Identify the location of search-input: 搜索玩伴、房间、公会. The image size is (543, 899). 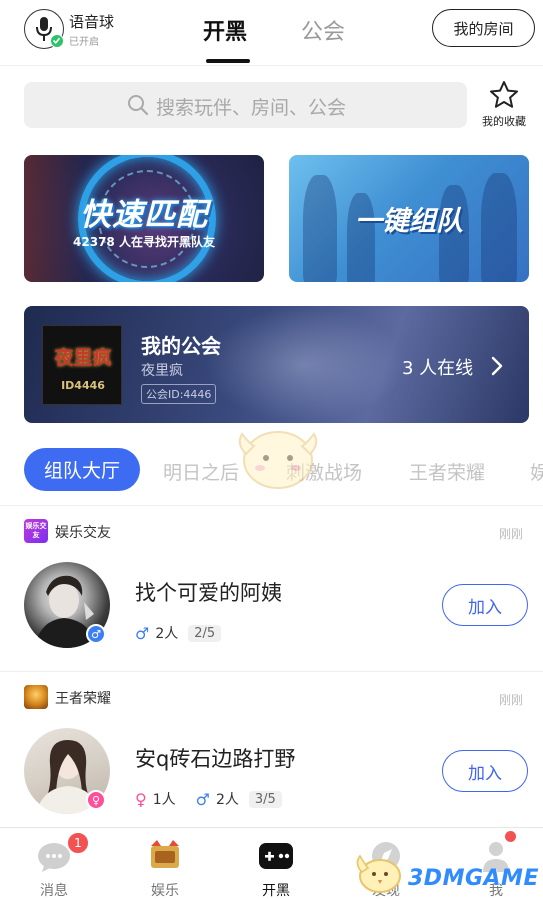
(245, 105).